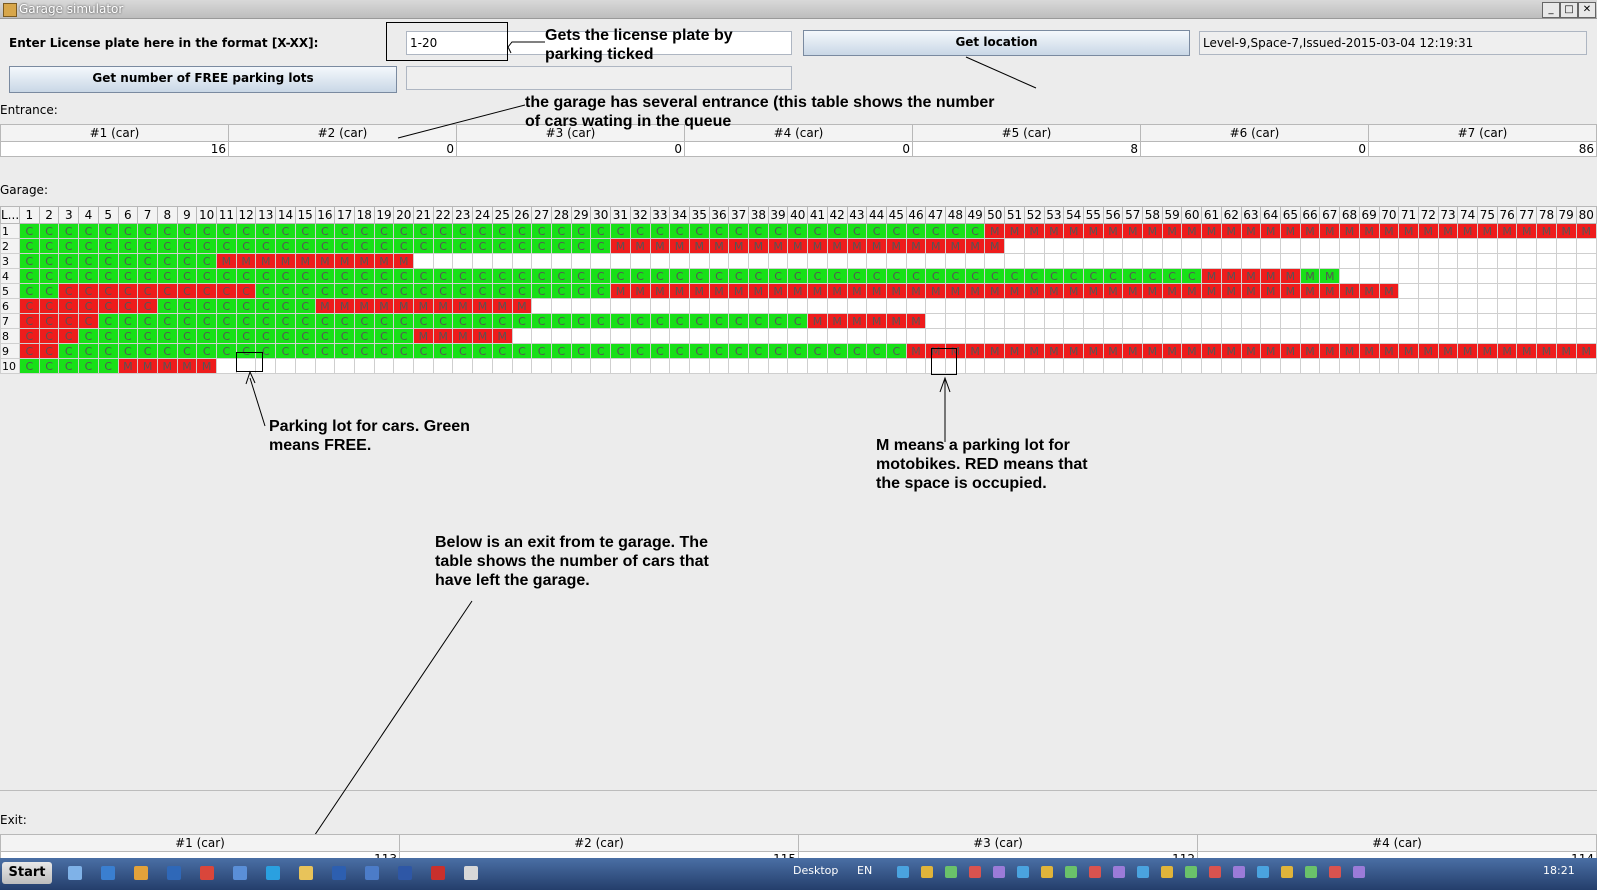  I want to click on exit-col-header: #3 (car), so click(998, 843).